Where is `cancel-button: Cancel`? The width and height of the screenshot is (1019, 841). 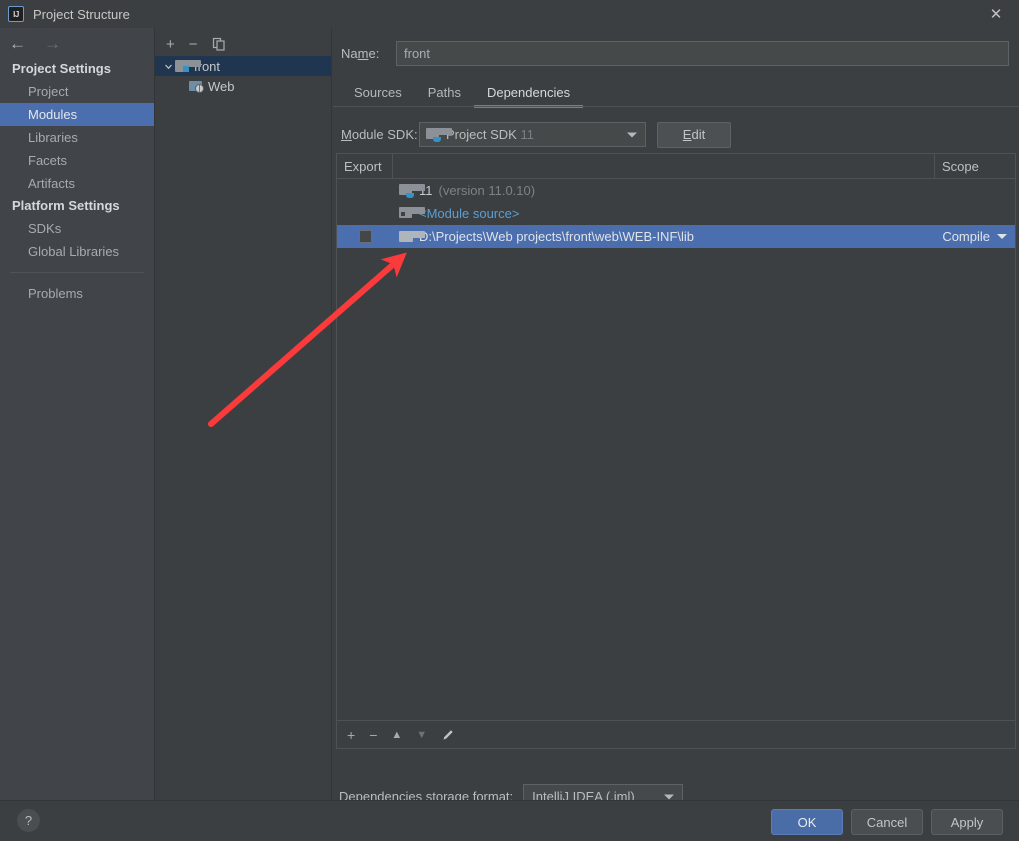 cancel-button: Cancel is located at coordinates (887, 822).